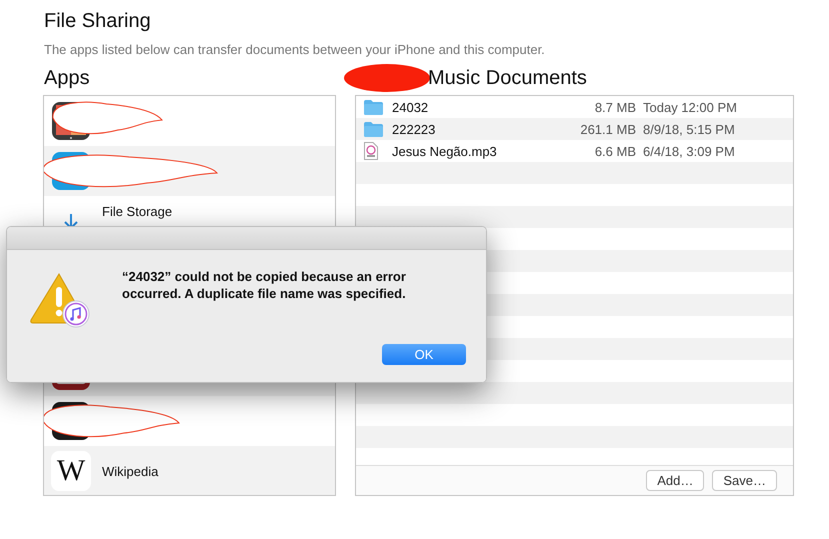 The image size is (829, 539). What do you see at coordinates (264, 285) in the screenshot?
I see `alert-message: “24032” could not be copied because an error occurred. A duplicate file name was specified.` at bounding box center [264, 285].